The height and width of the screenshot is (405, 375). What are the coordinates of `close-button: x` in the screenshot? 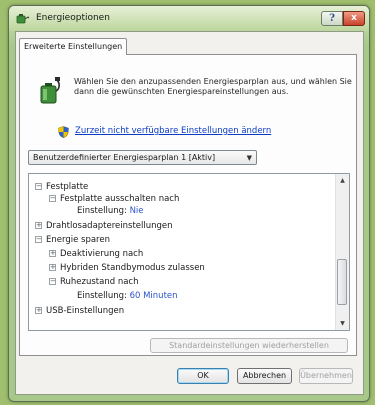 It's located at (354, 18).